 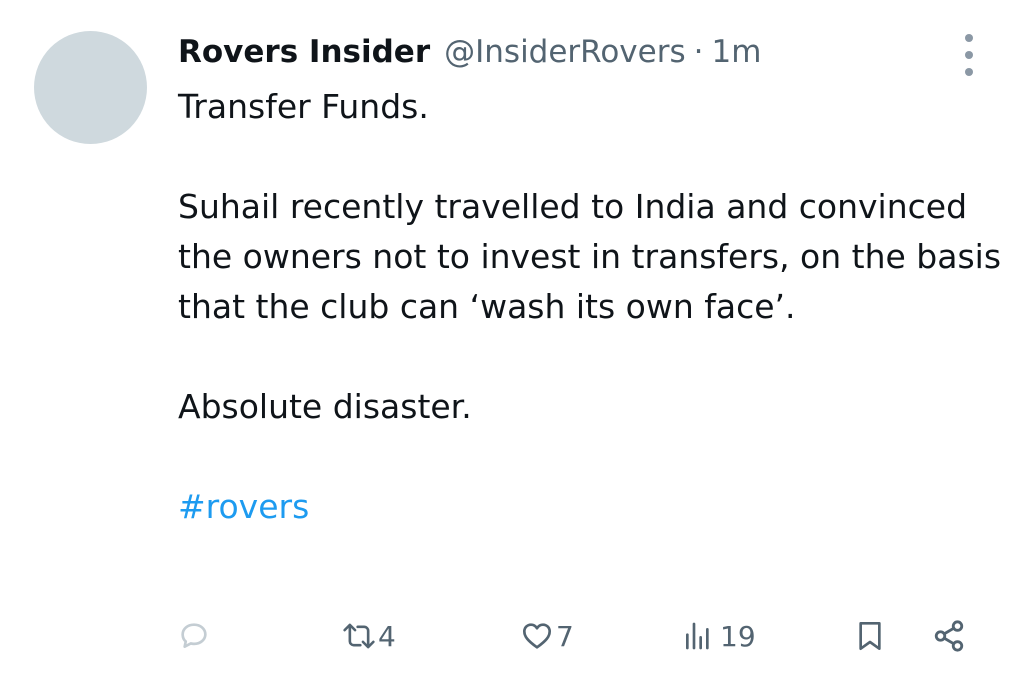 What do you see at coordinates (243, 506) in the screenshot?
I see `hashtag-link: #rovers` at bounding box center [243, 506].